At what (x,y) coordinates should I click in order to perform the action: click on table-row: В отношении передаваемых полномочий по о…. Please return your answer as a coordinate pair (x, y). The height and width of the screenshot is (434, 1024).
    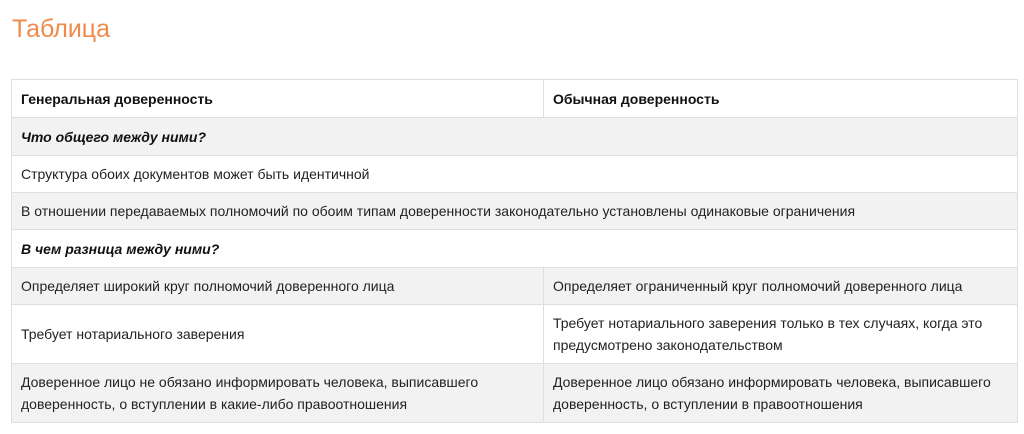
    Looking at the image, I should click on (514, 211).